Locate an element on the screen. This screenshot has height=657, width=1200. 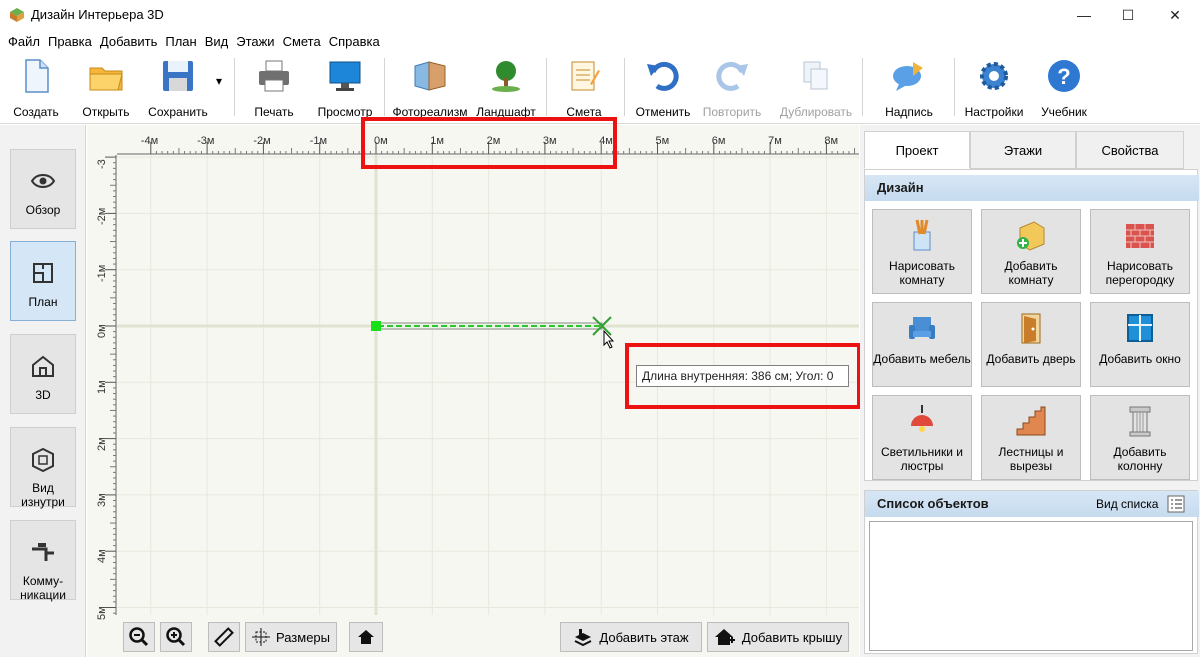
photorealism-button: Фотореализм is located at coordinates (430, 88).